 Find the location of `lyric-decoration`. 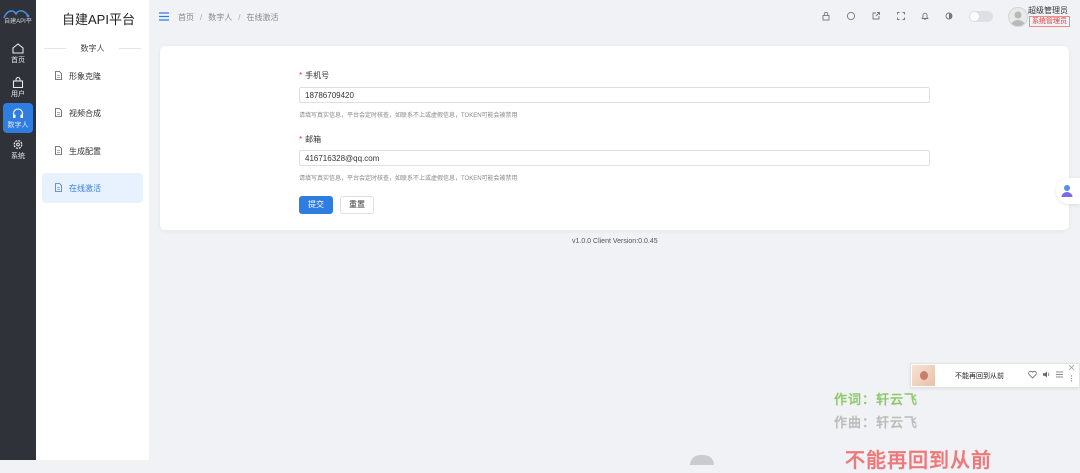

lyric-decoration is located at coordinates (702, 460).